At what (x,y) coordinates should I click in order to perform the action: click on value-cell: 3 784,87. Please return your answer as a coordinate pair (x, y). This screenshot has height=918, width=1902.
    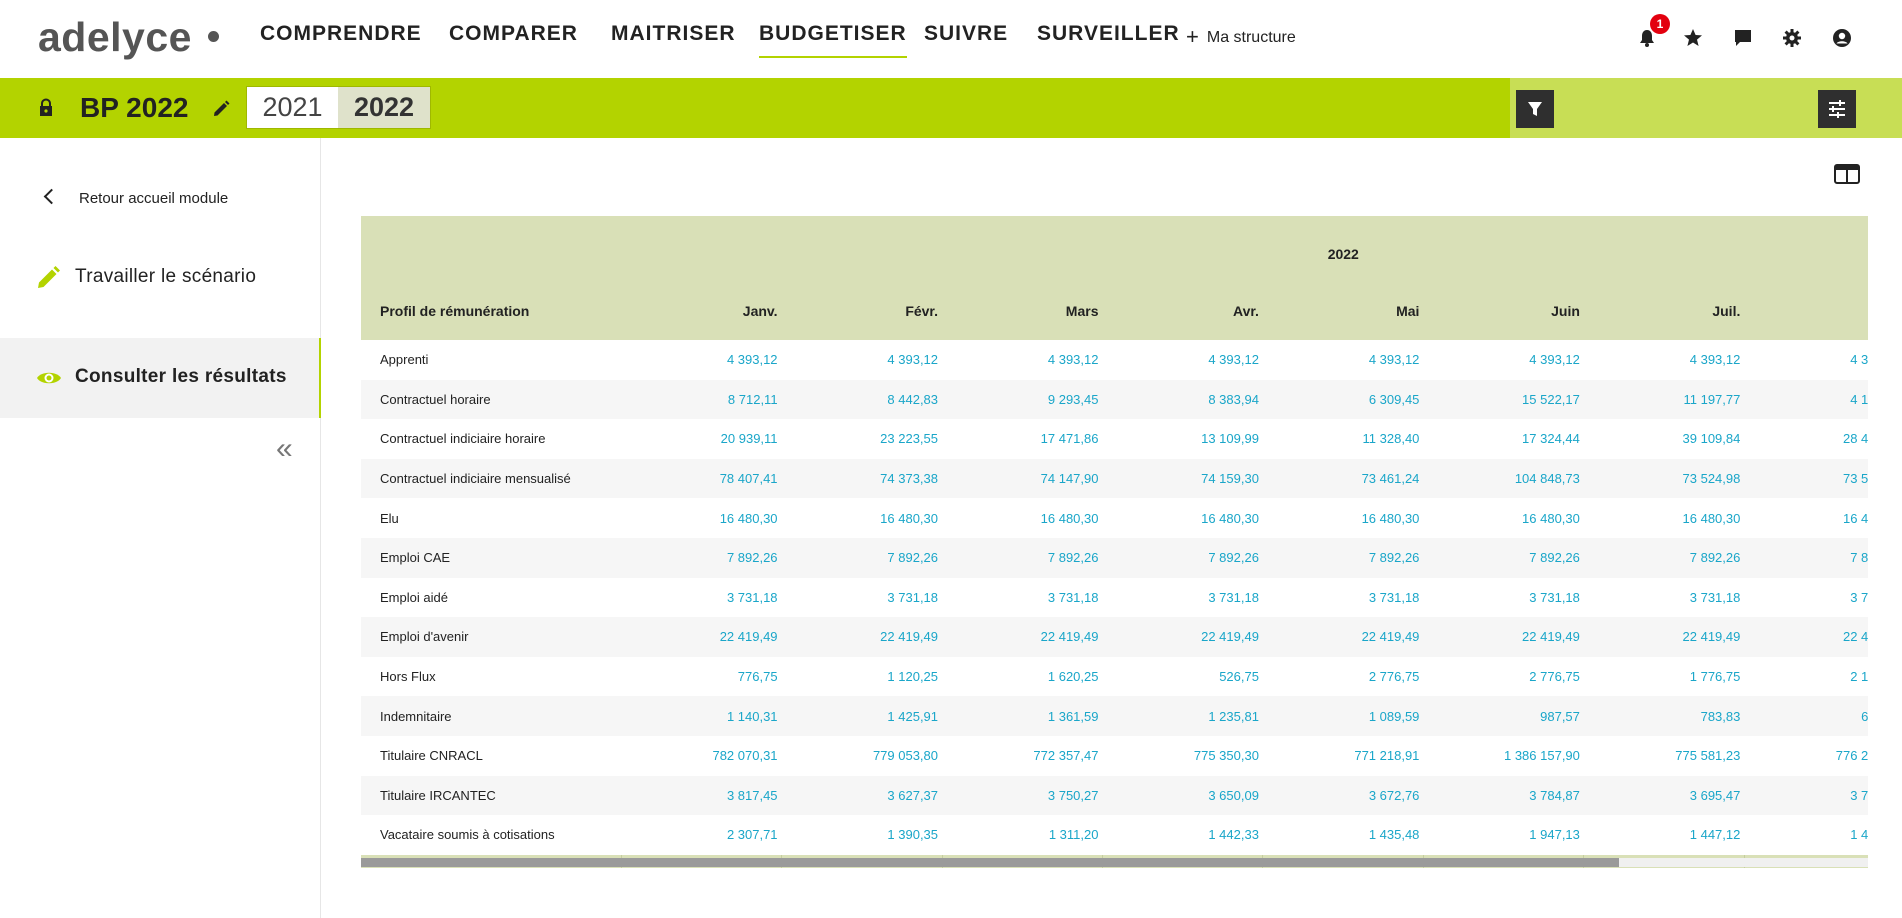
    Looking at the image, I should click on (1503, 795).